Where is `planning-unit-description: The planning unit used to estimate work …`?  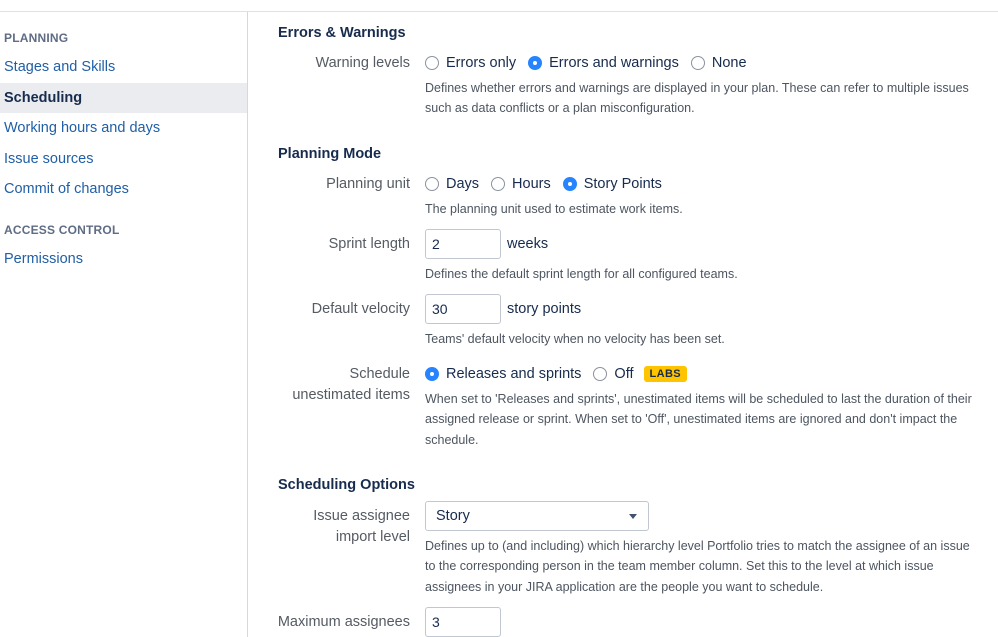 planning-unit-description: The planning unit used to estimate work … is located at coordinates (554, 209).